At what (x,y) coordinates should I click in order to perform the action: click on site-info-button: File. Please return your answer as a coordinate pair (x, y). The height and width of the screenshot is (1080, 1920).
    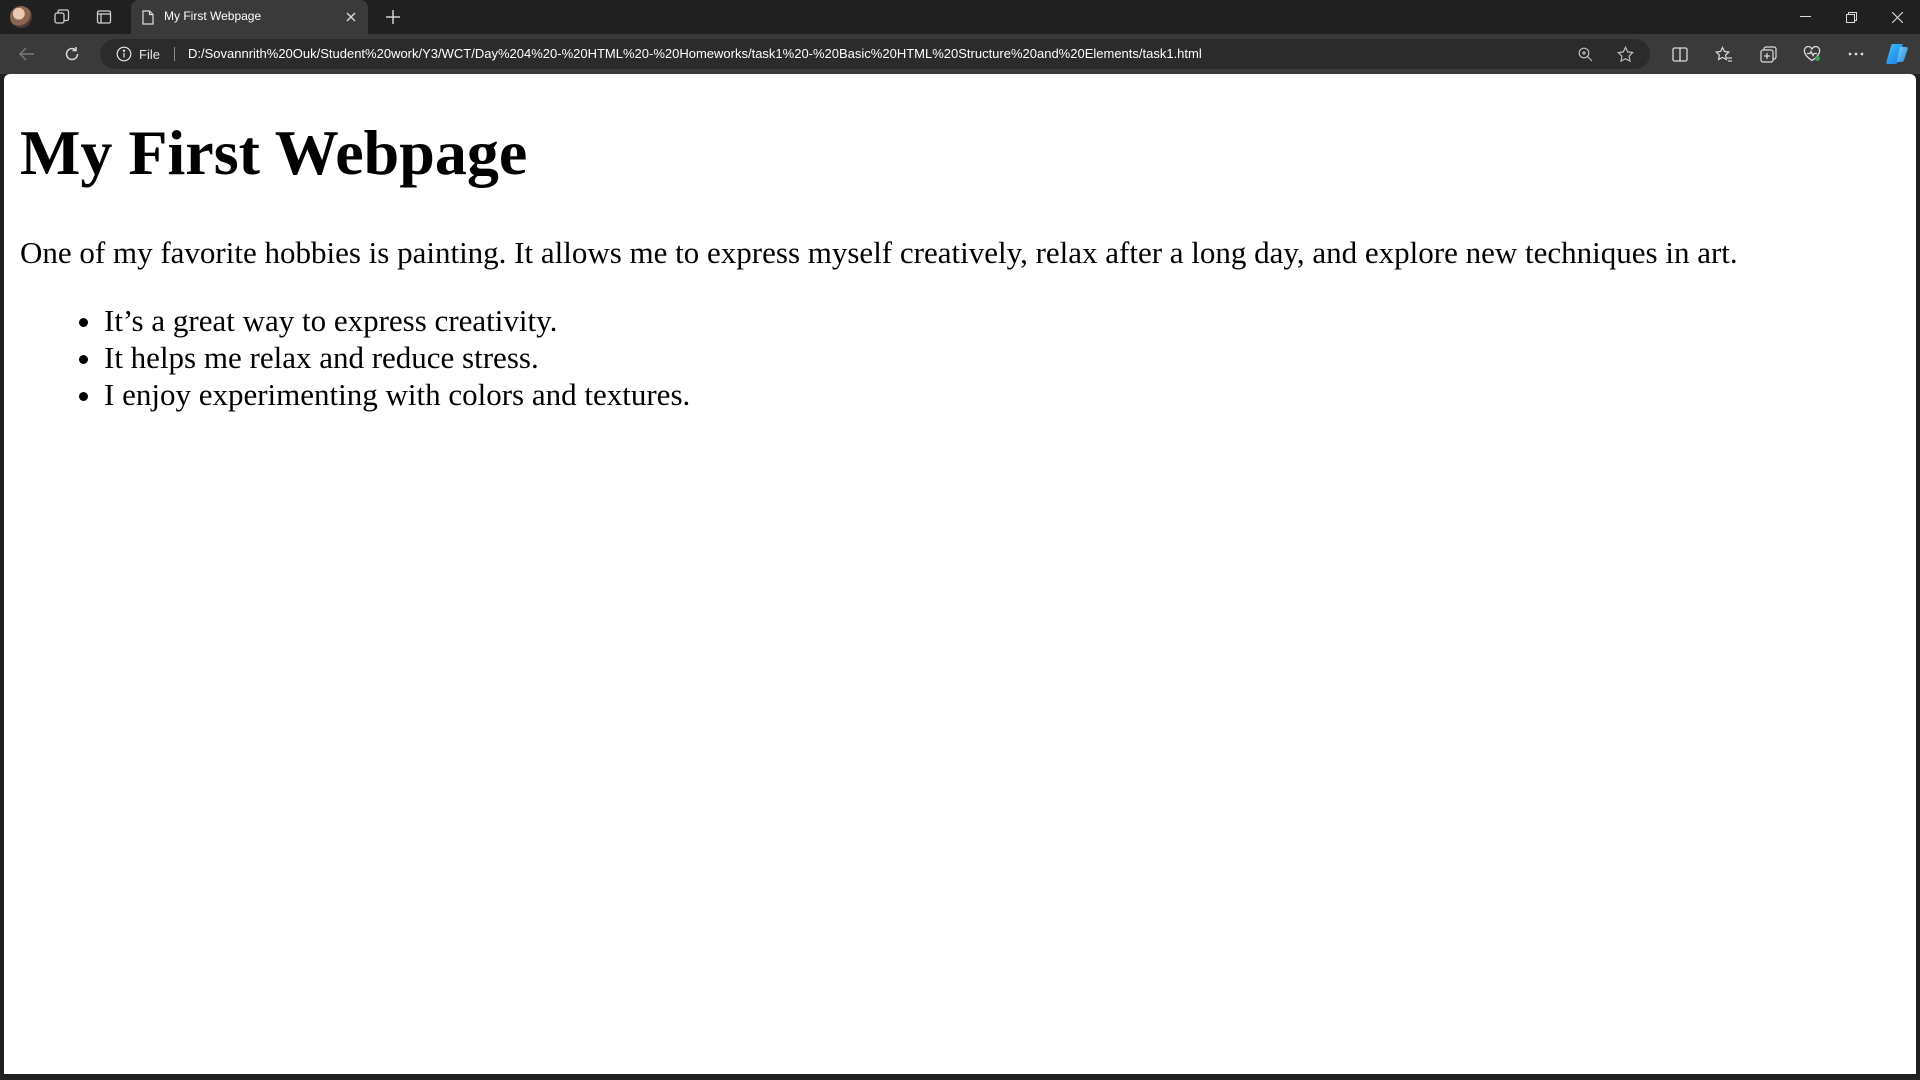
    Looking at the image, I should click on (138, 54).